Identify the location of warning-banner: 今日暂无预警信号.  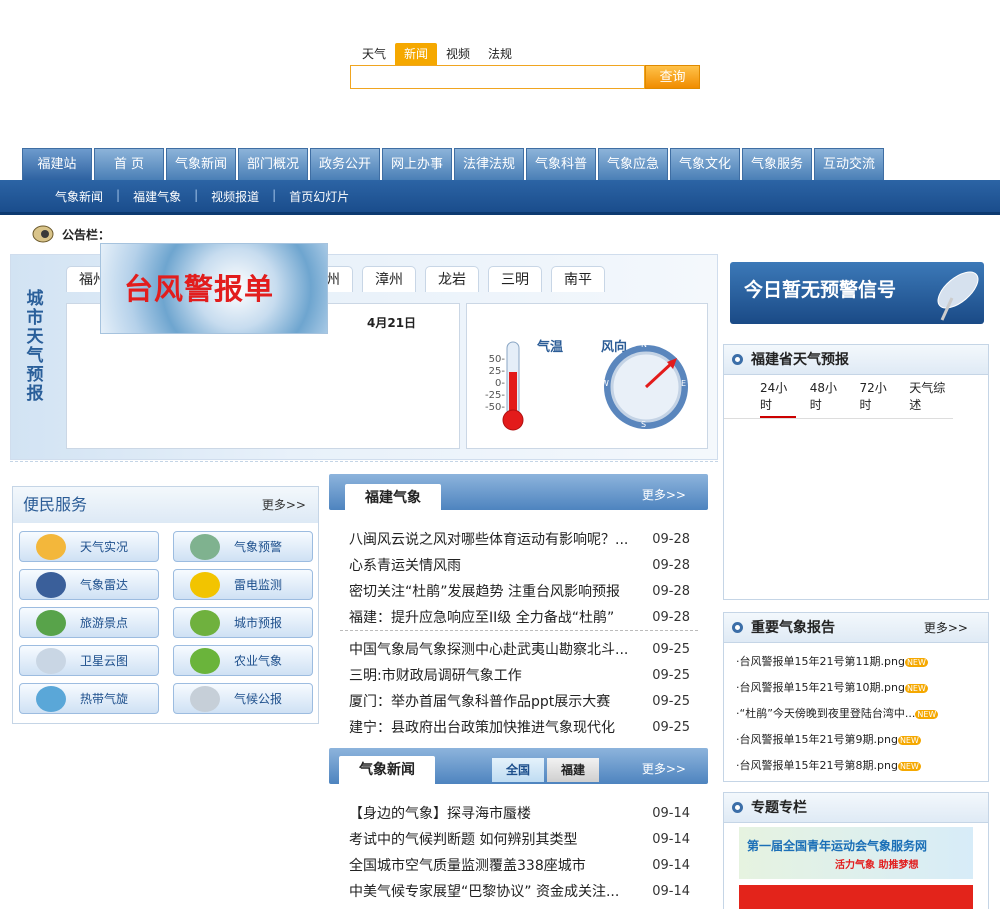
(857, 293).